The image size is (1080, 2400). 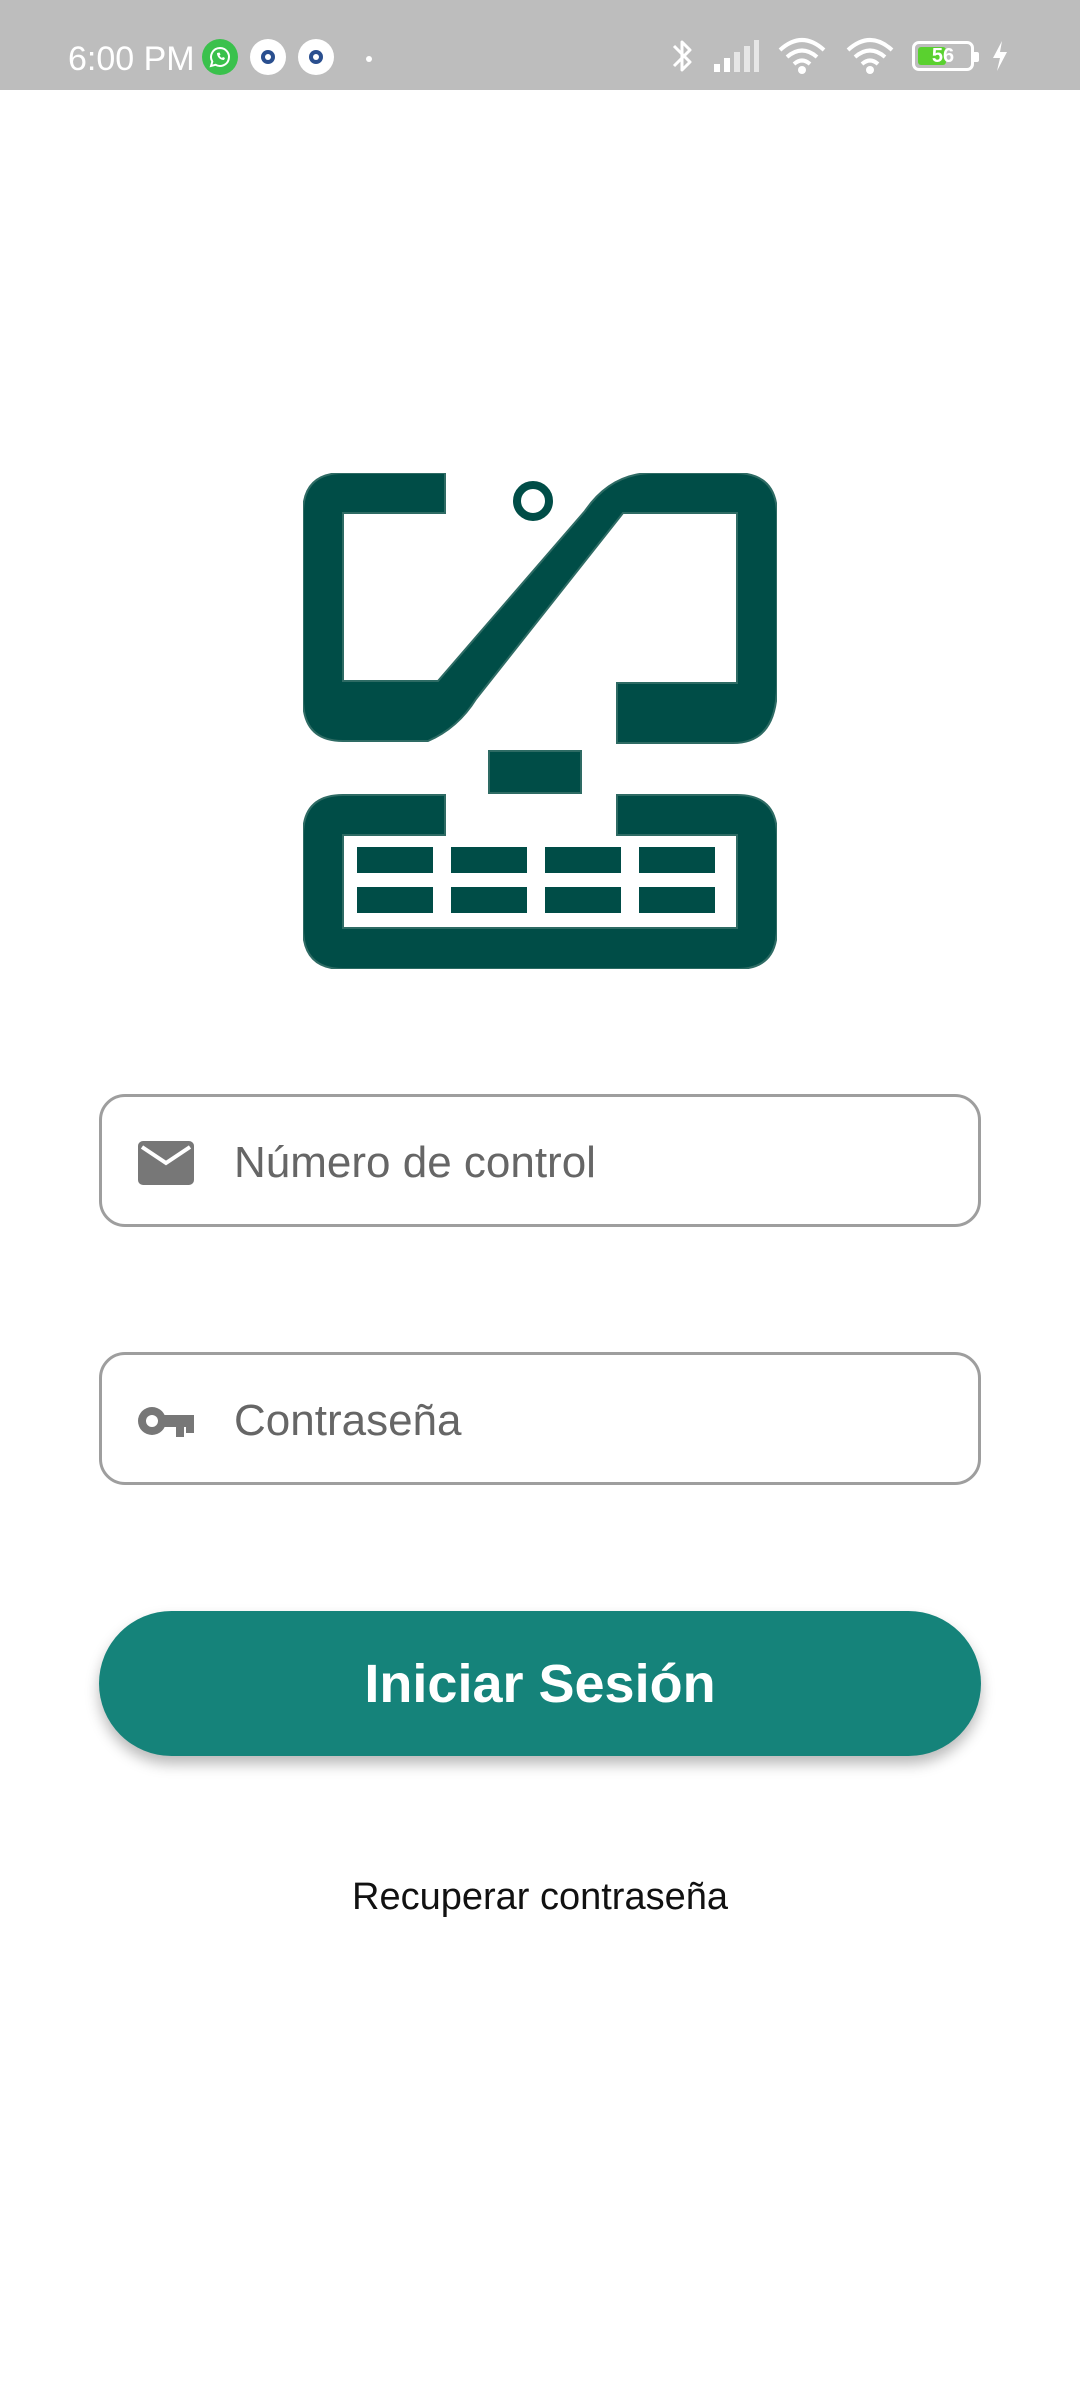 I want to click on password-input, so click(x=594, y=1421).